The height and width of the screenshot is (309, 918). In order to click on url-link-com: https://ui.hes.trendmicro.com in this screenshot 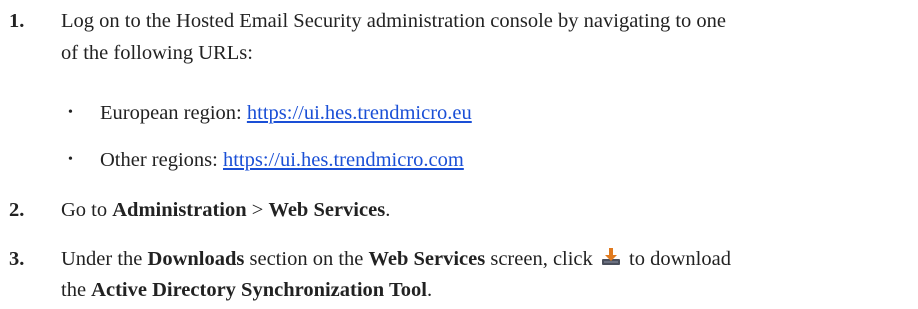, I will do `click(343, 160)`.